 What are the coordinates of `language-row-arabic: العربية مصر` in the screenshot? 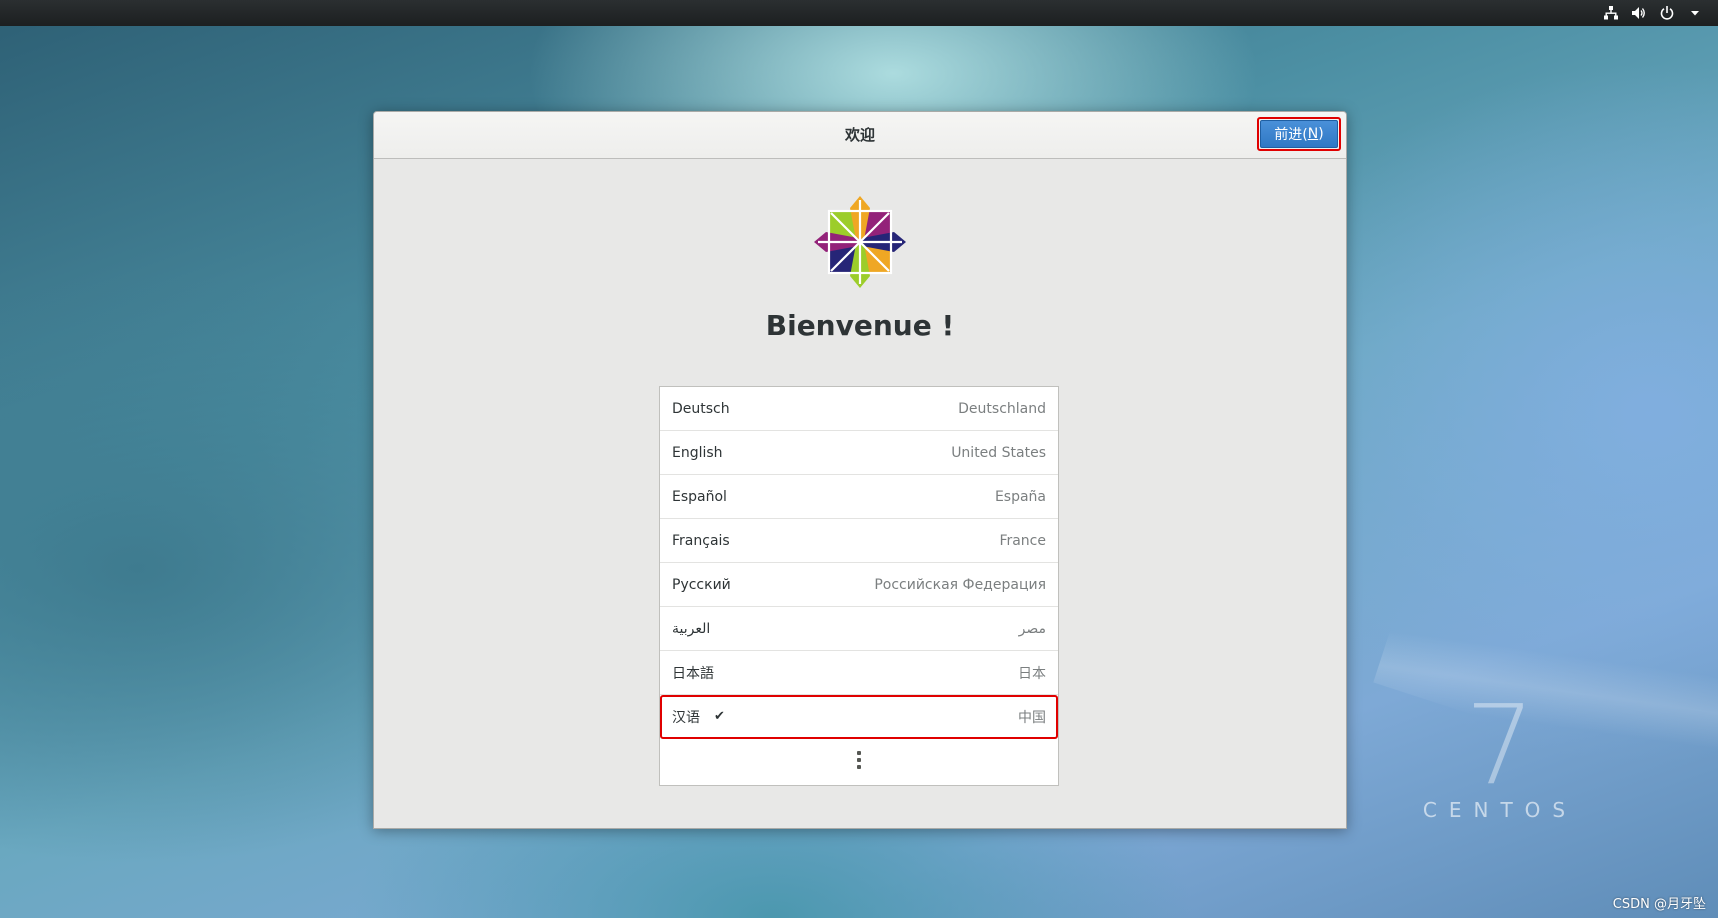 It's located at (859, 629).